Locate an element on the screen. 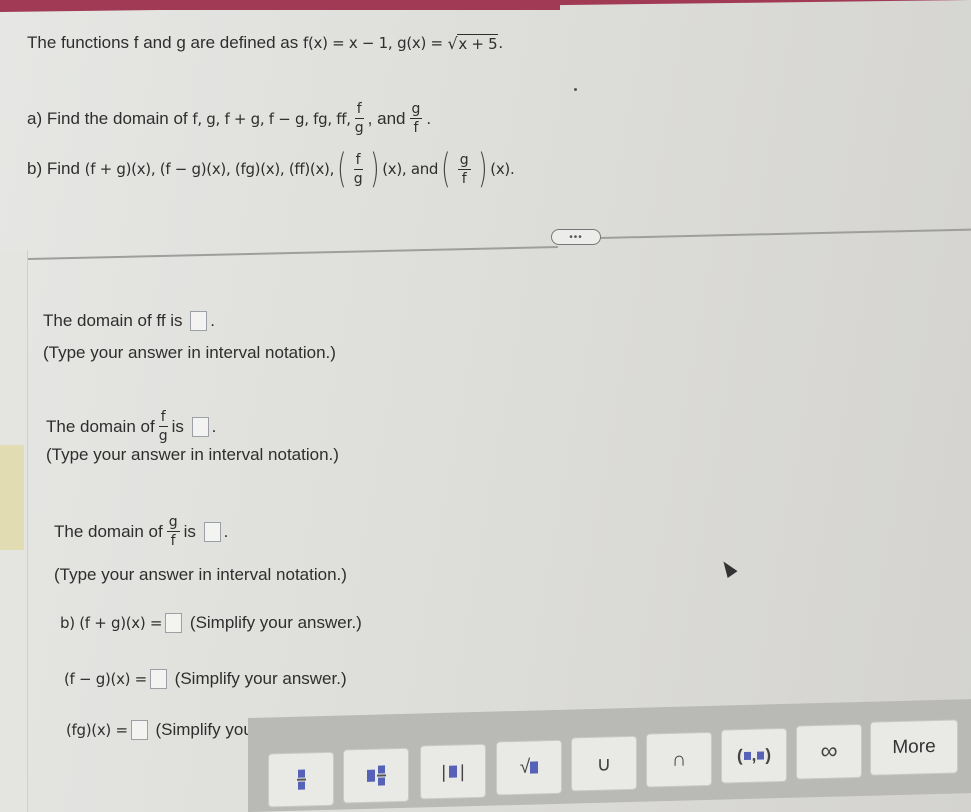  domain-f-over-g-hint: (Type your answer in interval notation.) is located at coordinates (192, 454).